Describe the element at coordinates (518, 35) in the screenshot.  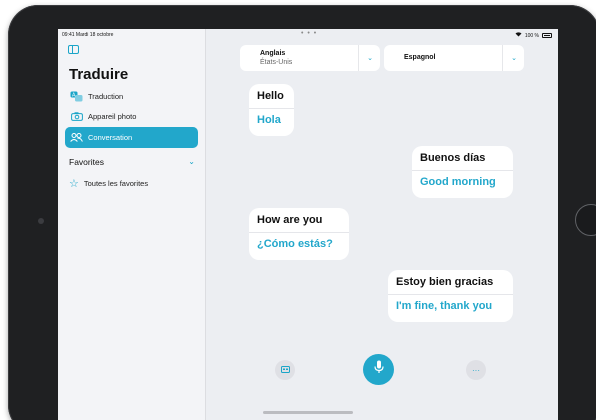
I see `wifi-icon` at that location.